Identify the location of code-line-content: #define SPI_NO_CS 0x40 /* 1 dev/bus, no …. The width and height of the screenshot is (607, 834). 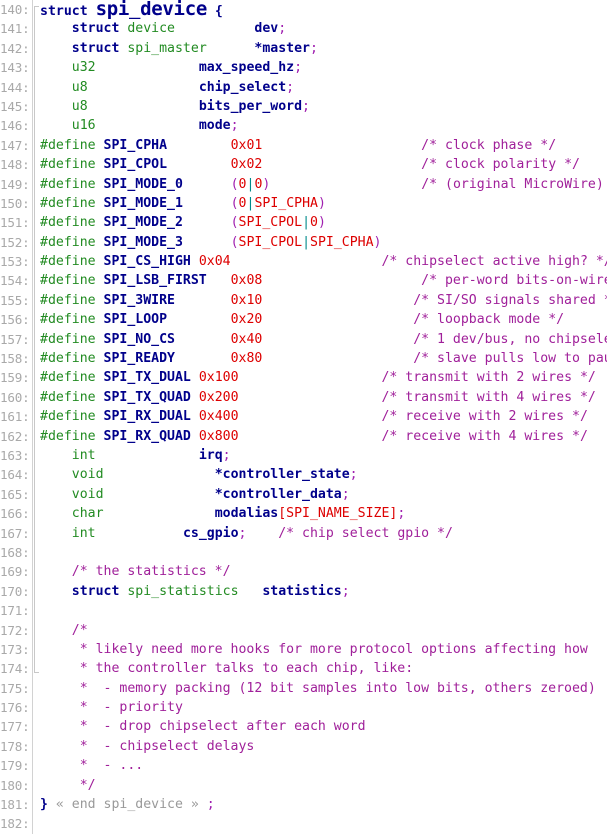
(320, 339).